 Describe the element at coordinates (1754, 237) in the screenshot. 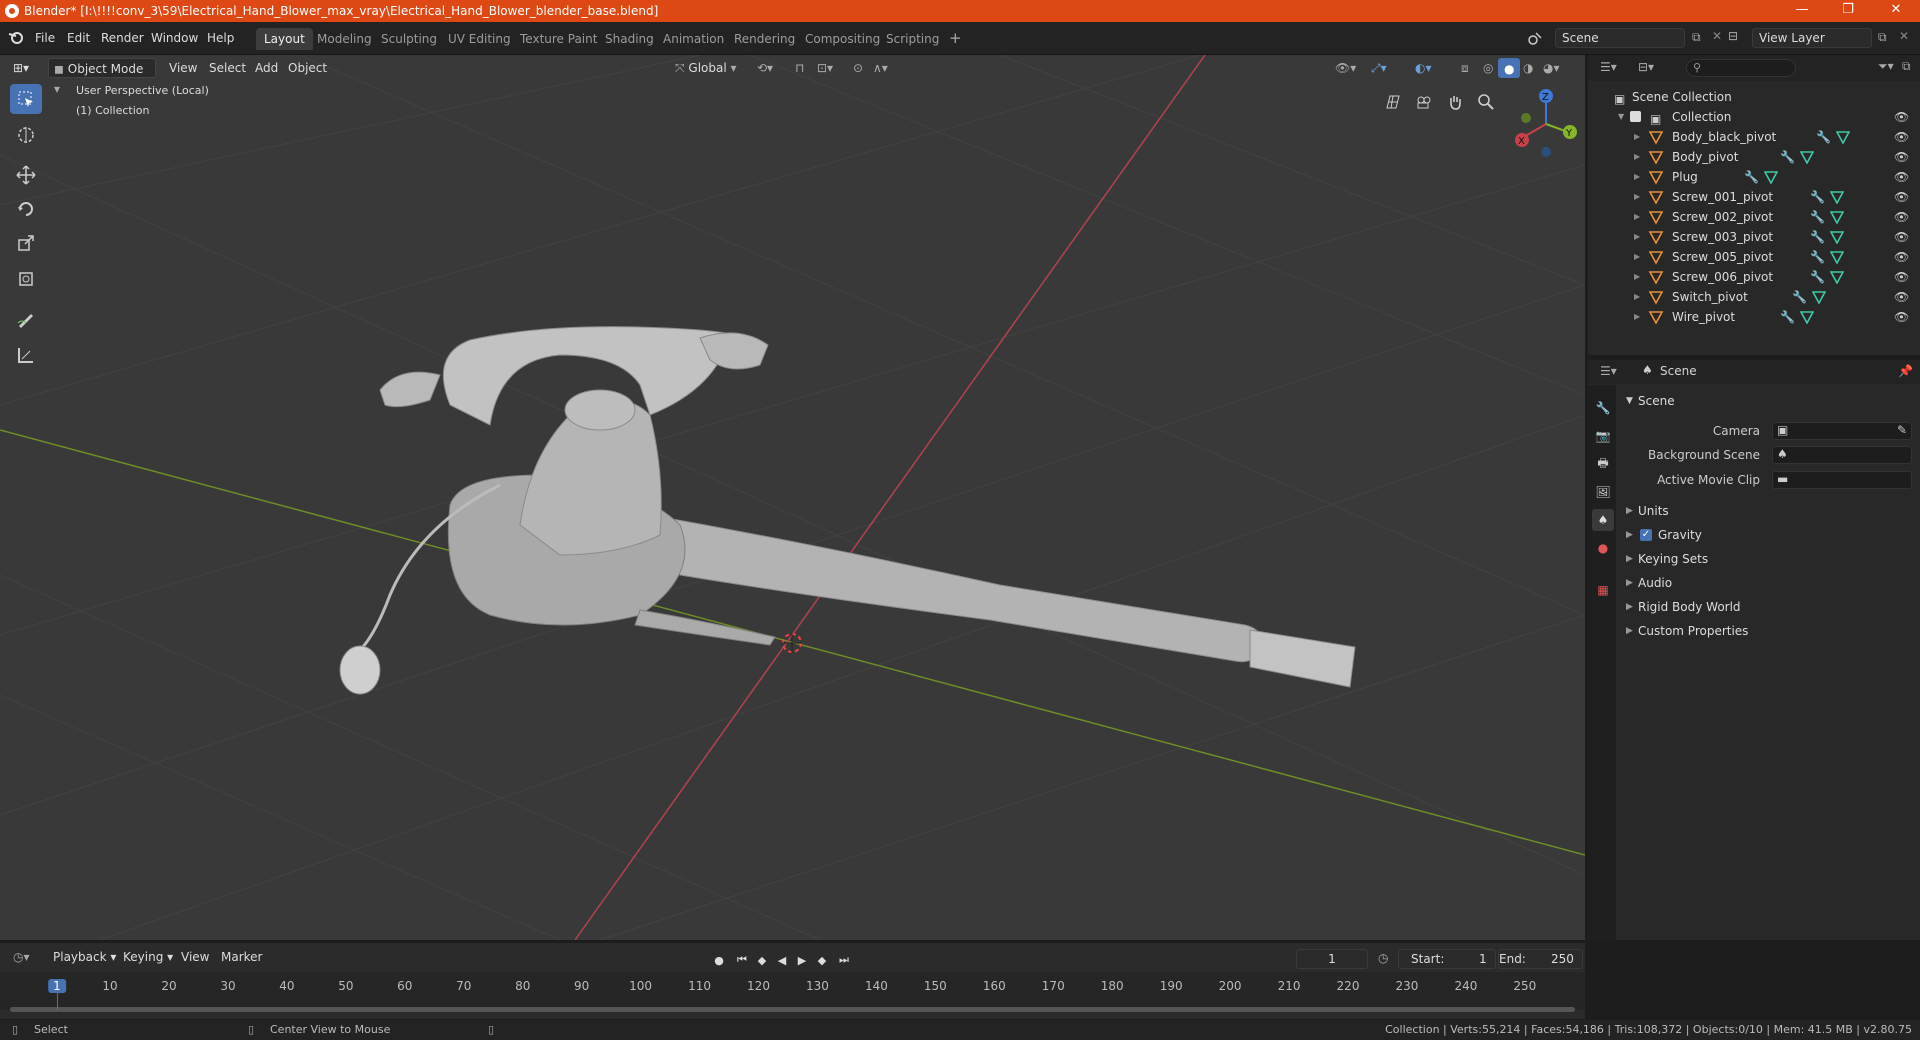

I see `outliner-item: ▶ Screw_003_pivot 🔧 👁` at that location.